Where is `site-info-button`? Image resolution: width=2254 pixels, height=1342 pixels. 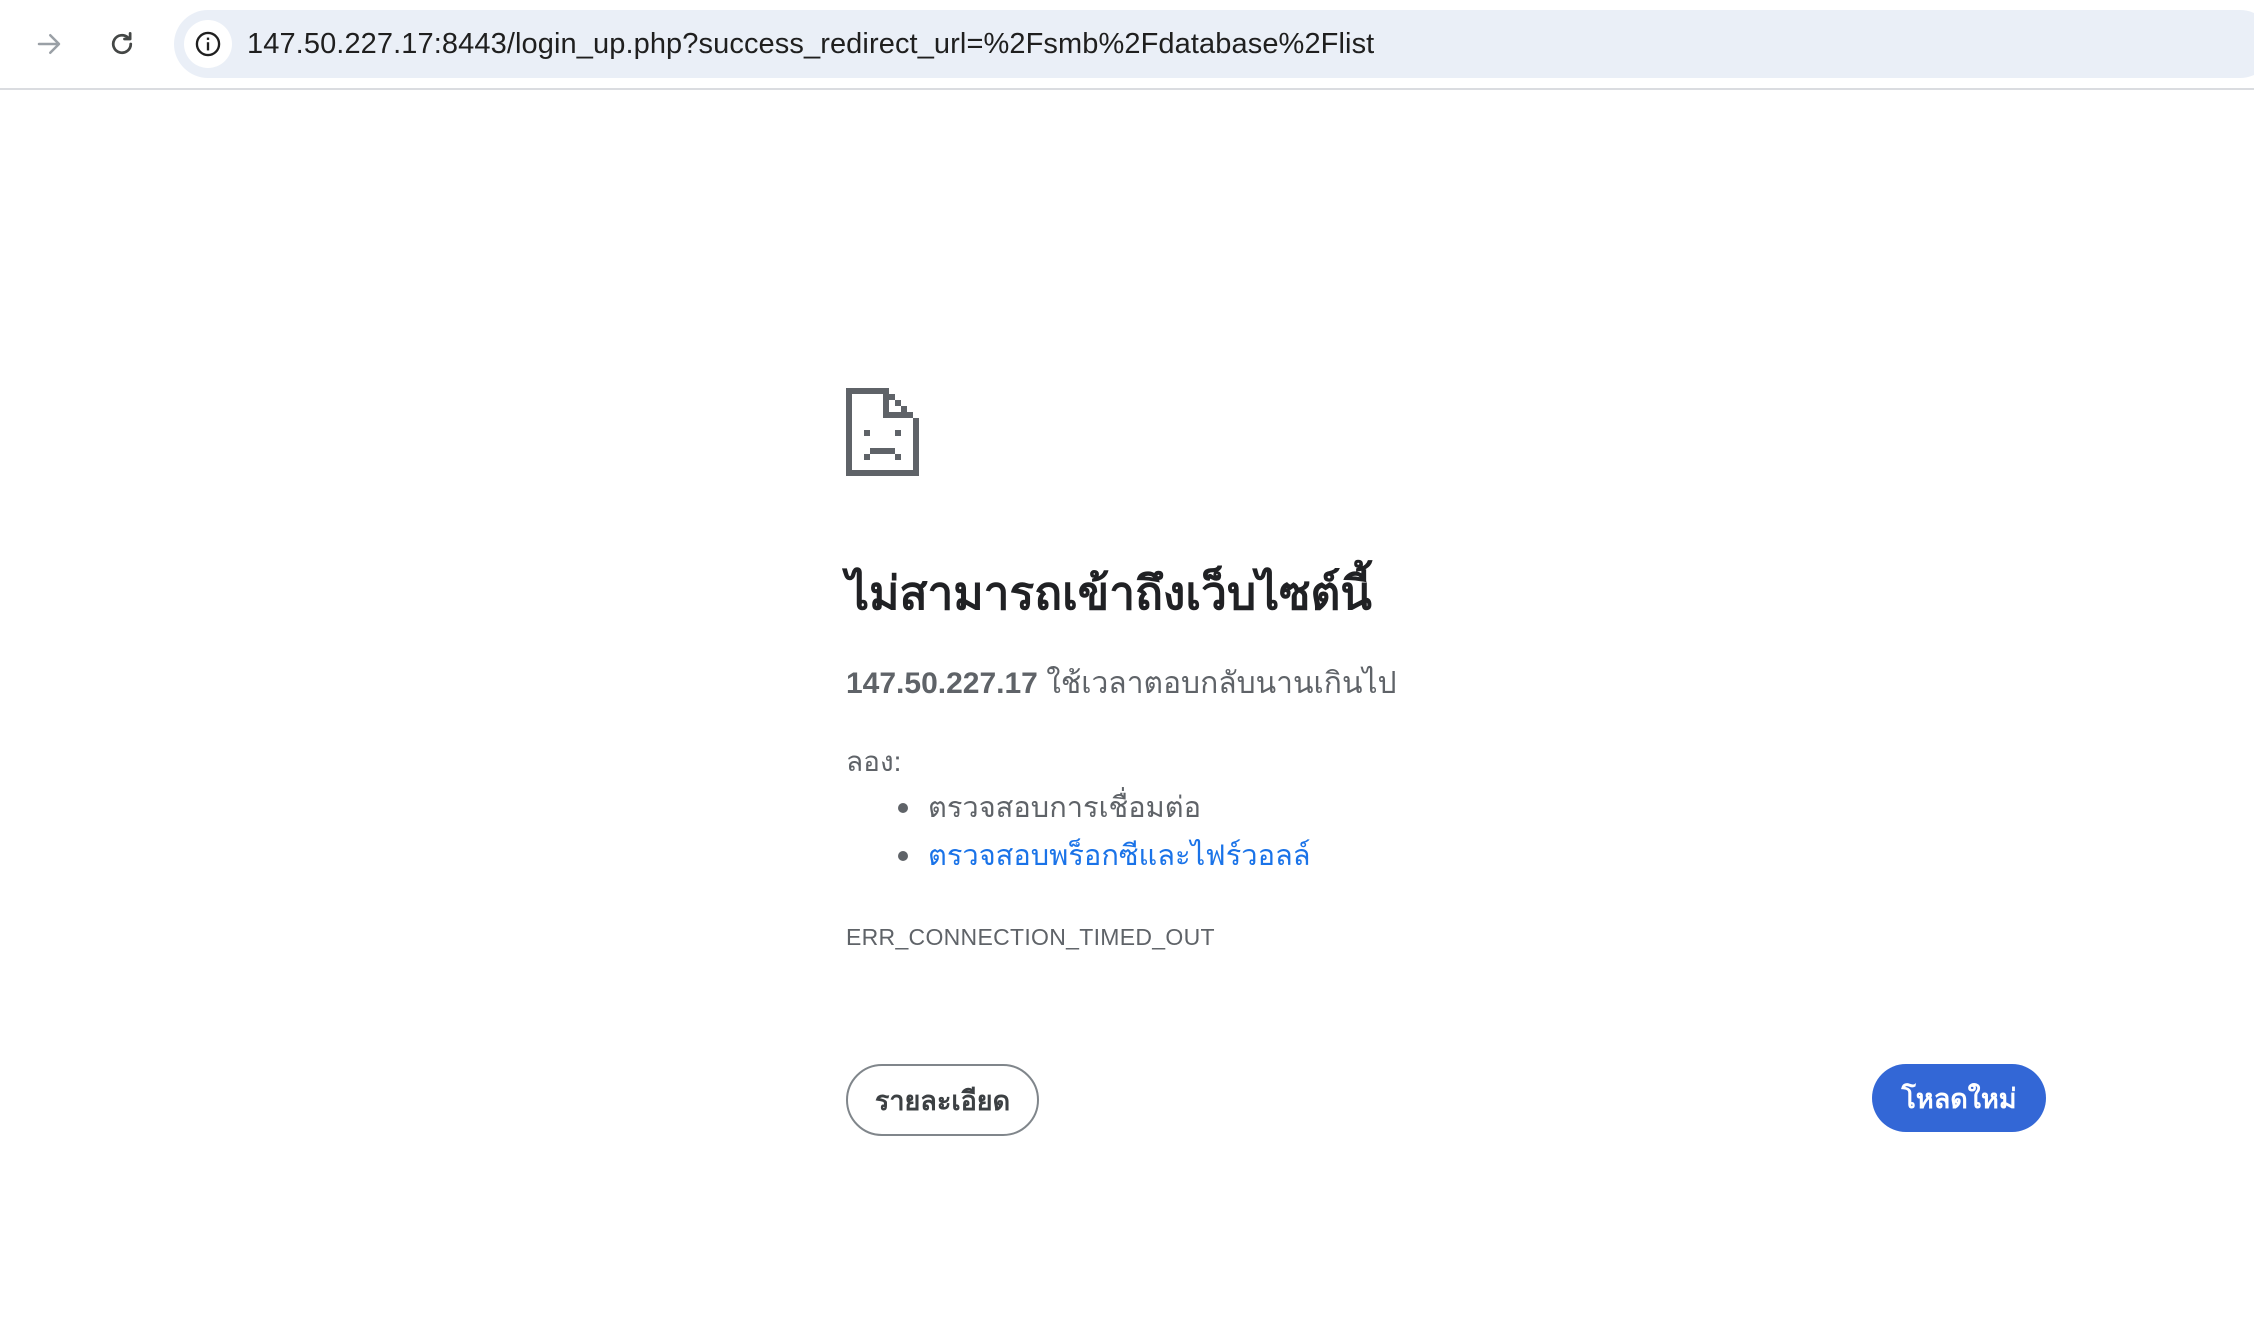 site-info-button is located at coordinates (208, 44).